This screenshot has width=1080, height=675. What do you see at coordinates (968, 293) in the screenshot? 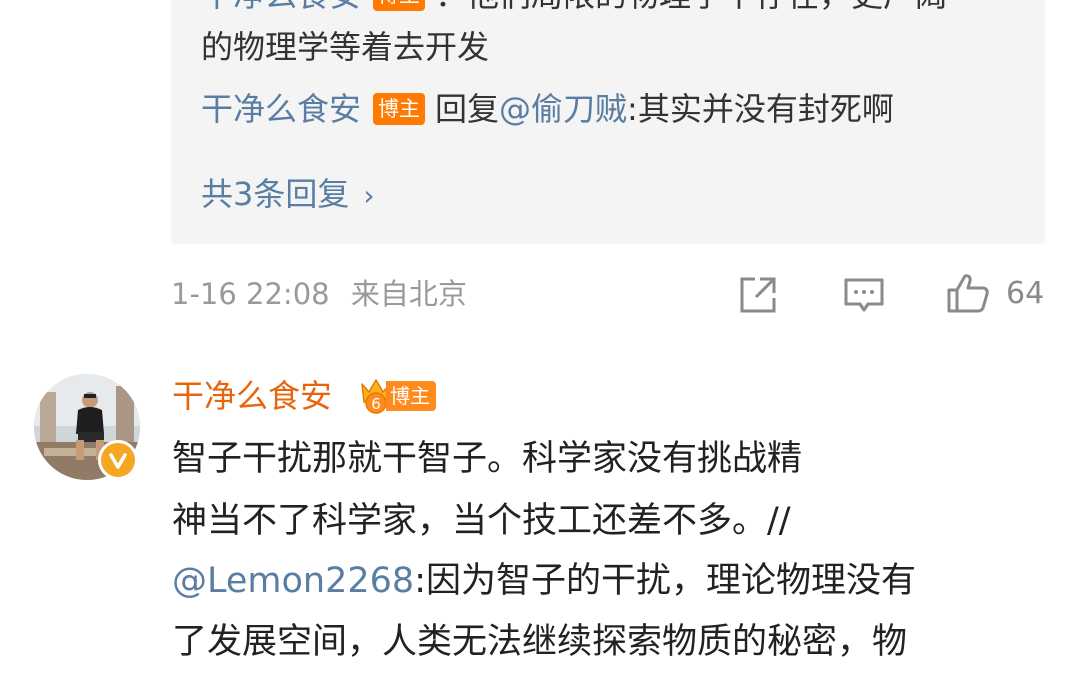
I see `thumbs-up-icon` at bounding box center [968, 293].